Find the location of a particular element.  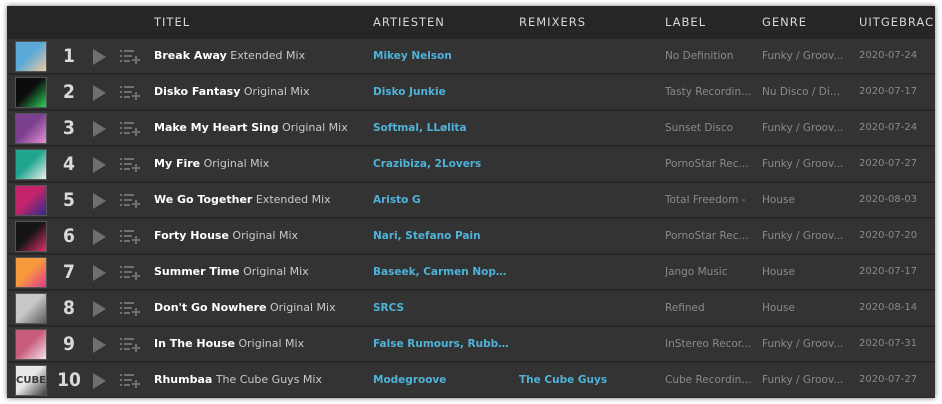

track-title: My Fire Original Mix is located at coordinates (256, 164).